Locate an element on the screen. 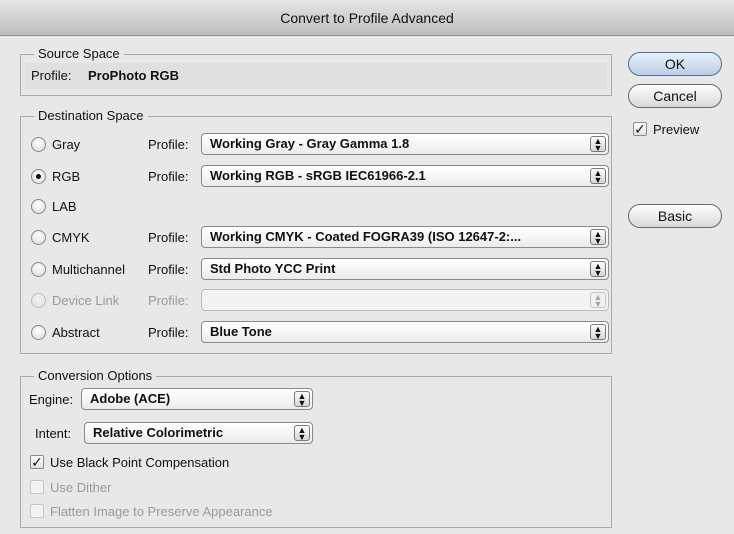 This screenshot has width=734, height=534. intent-value: Relative Colorimetric is located at coordinates (158, 432).